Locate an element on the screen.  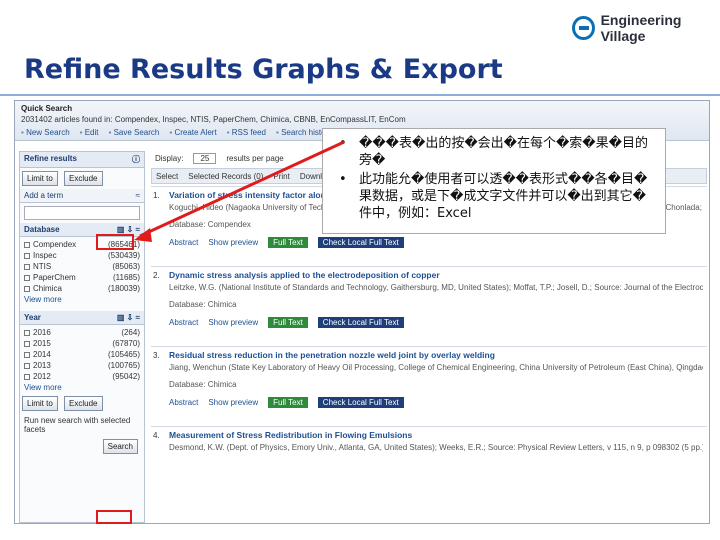
print-button: Print is located at coordinates (281, 176).